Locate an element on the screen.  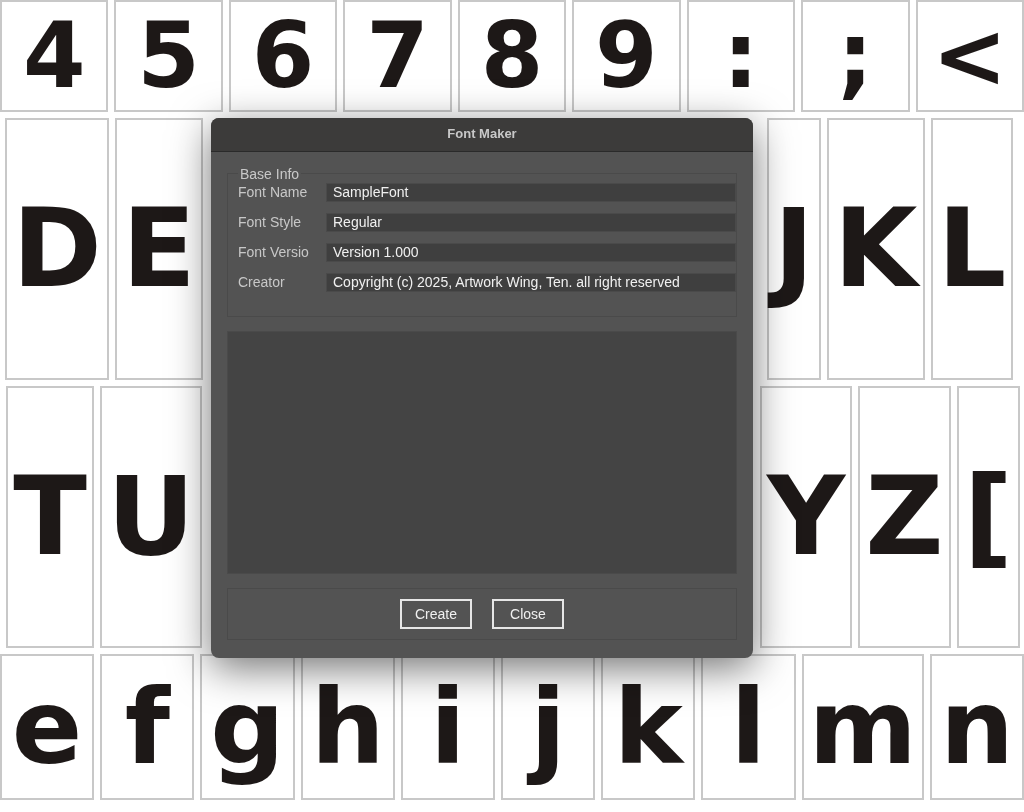
glyph-card: E is located at coordinates (158, 249).